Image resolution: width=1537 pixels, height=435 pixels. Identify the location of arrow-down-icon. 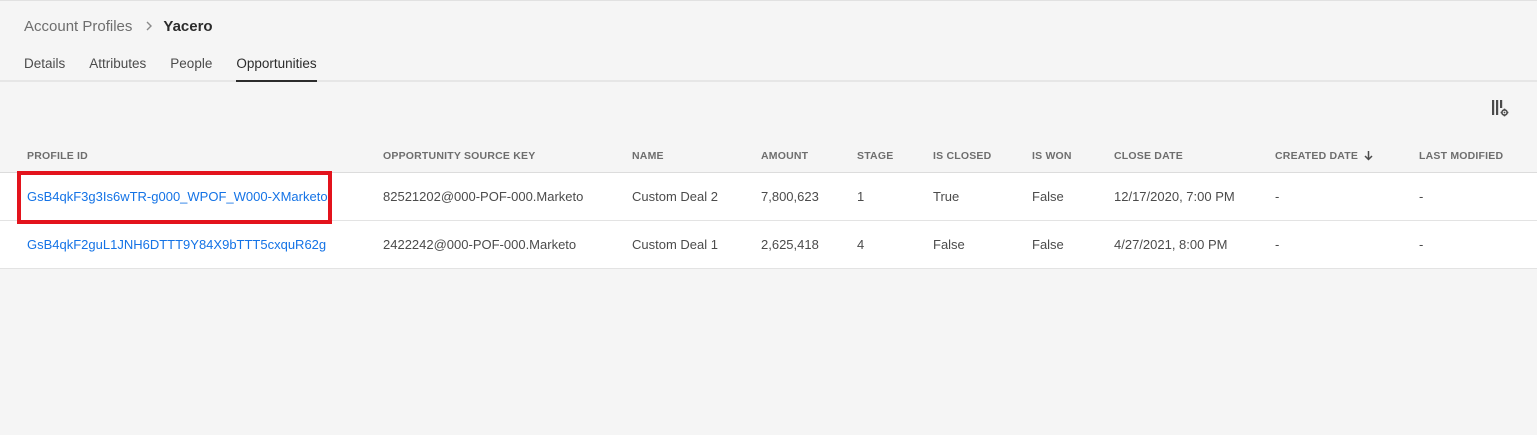
(1368, 157).